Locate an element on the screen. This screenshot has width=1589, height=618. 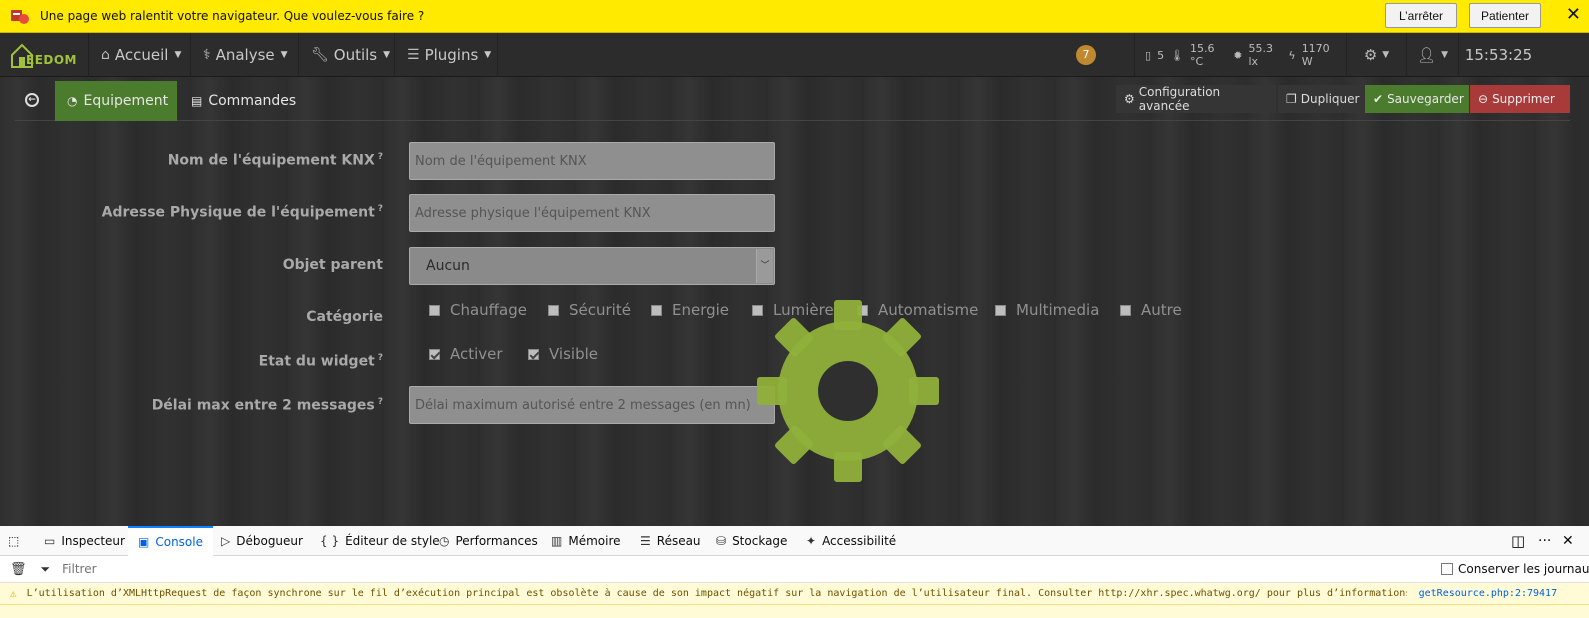
memory-icon: ▥ is located at coordinates (557, 541).